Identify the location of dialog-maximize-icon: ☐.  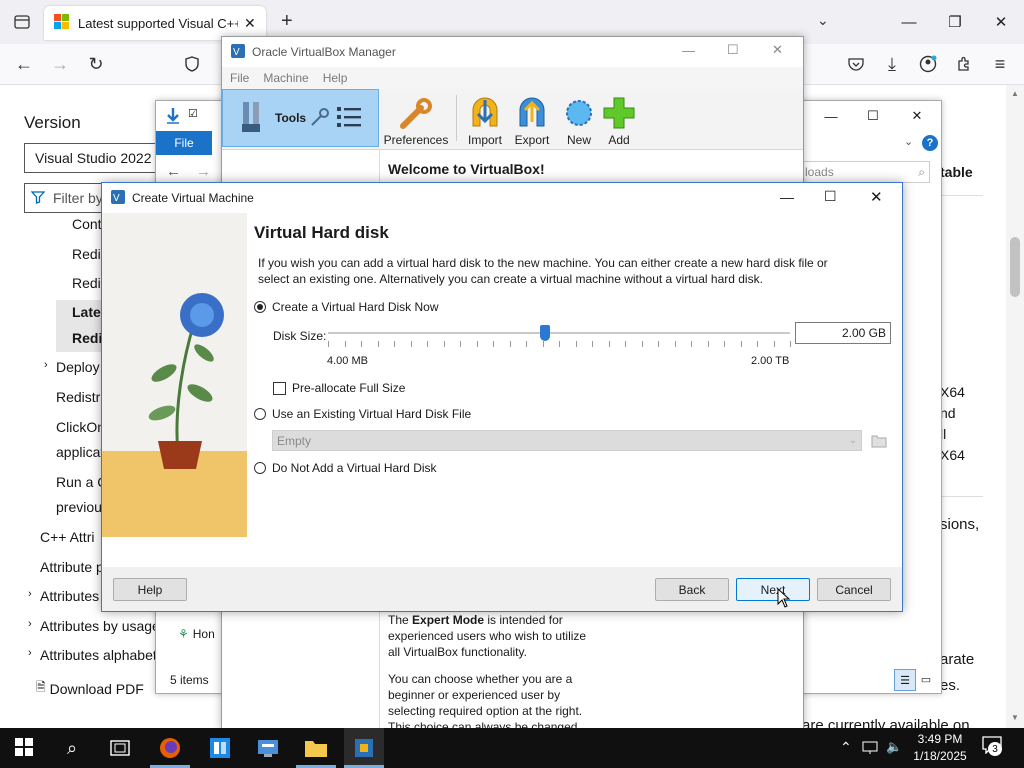
(830, 196).